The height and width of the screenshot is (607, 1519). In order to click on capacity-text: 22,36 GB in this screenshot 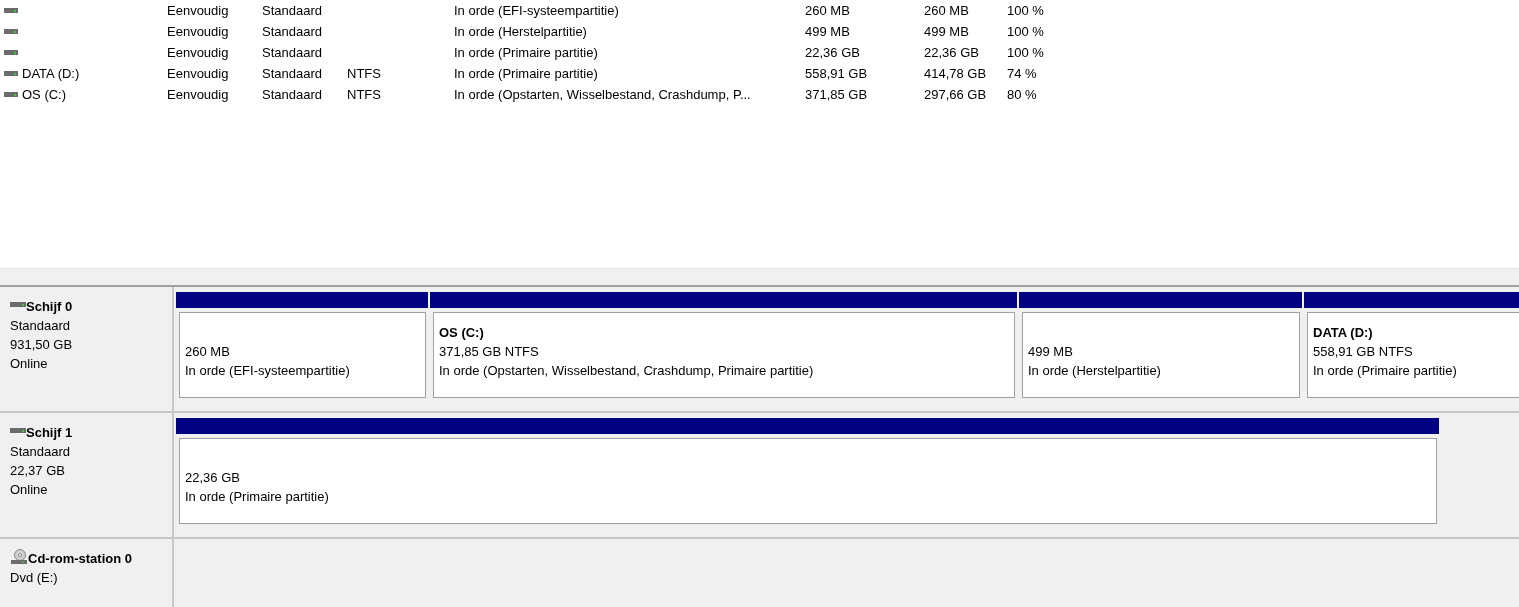, I will do `click(832, 52)`.